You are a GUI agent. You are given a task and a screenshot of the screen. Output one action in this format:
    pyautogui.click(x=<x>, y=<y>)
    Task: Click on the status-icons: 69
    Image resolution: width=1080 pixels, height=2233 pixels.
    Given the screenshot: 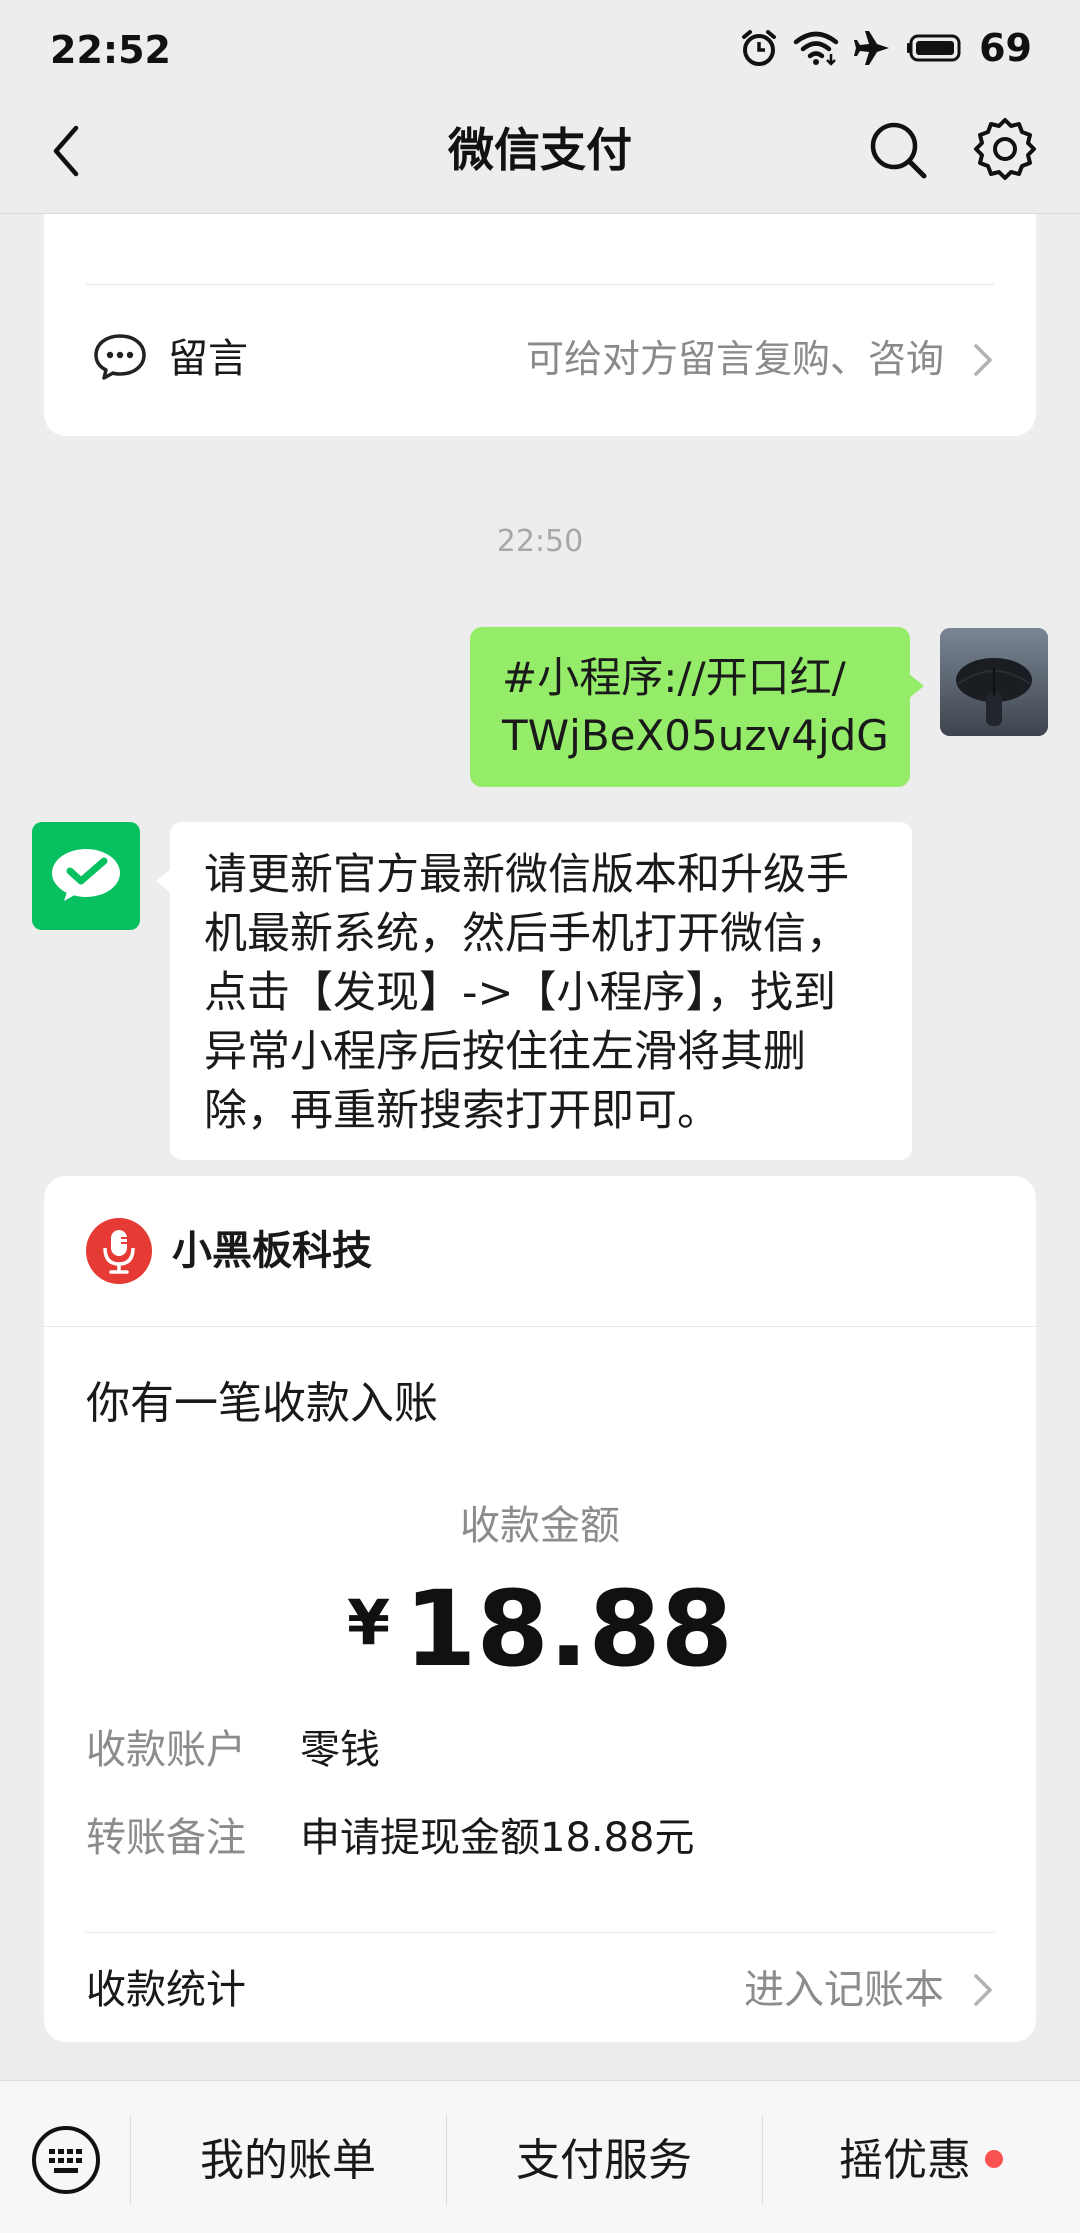 What is the action you would take?
    pyautogui.click(x=885, y=48)
    